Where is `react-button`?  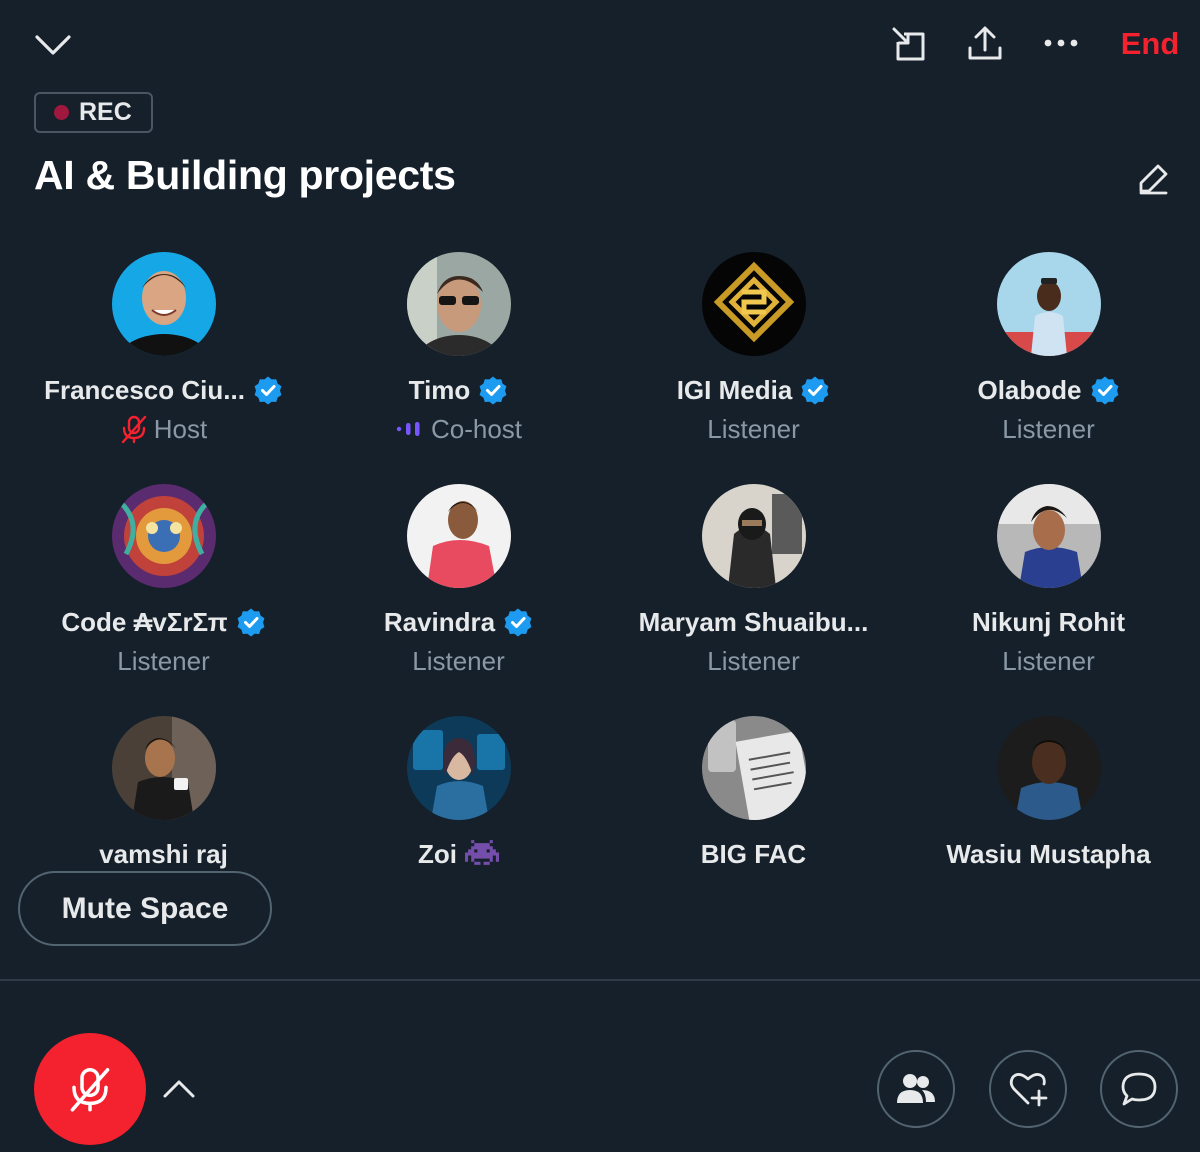
react-button is located at coordinates (1028, 1089).